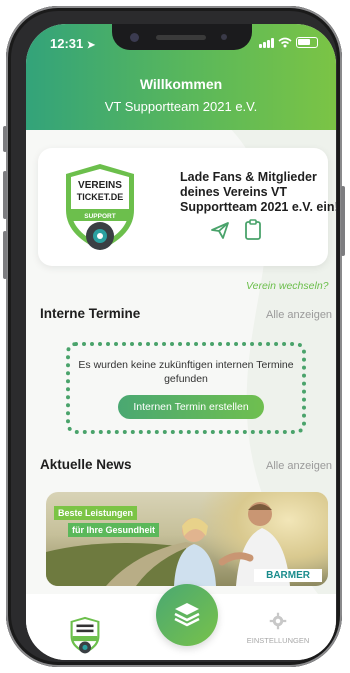 The width and height of the screenshot is (350, 673). Describe the element at coordinates (91, 45) in the screenshot. I see `location-arrow-icon: ➤` at that location.